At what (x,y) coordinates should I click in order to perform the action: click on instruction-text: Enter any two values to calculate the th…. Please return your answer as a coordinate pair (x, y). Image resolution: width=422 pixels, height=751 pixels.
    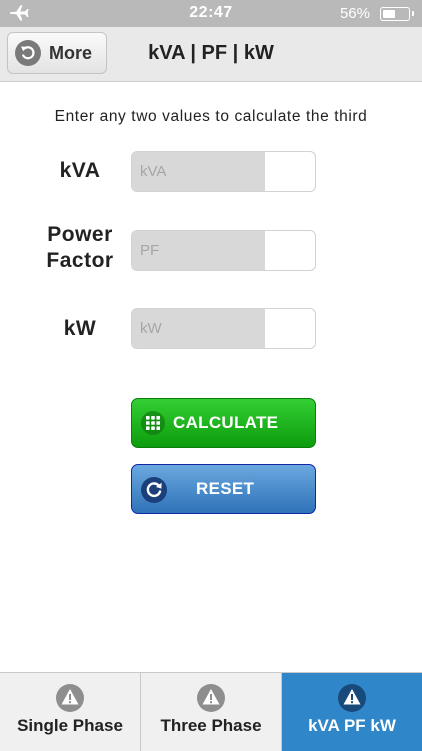
    Looking at the image, I should click on (211, 116).